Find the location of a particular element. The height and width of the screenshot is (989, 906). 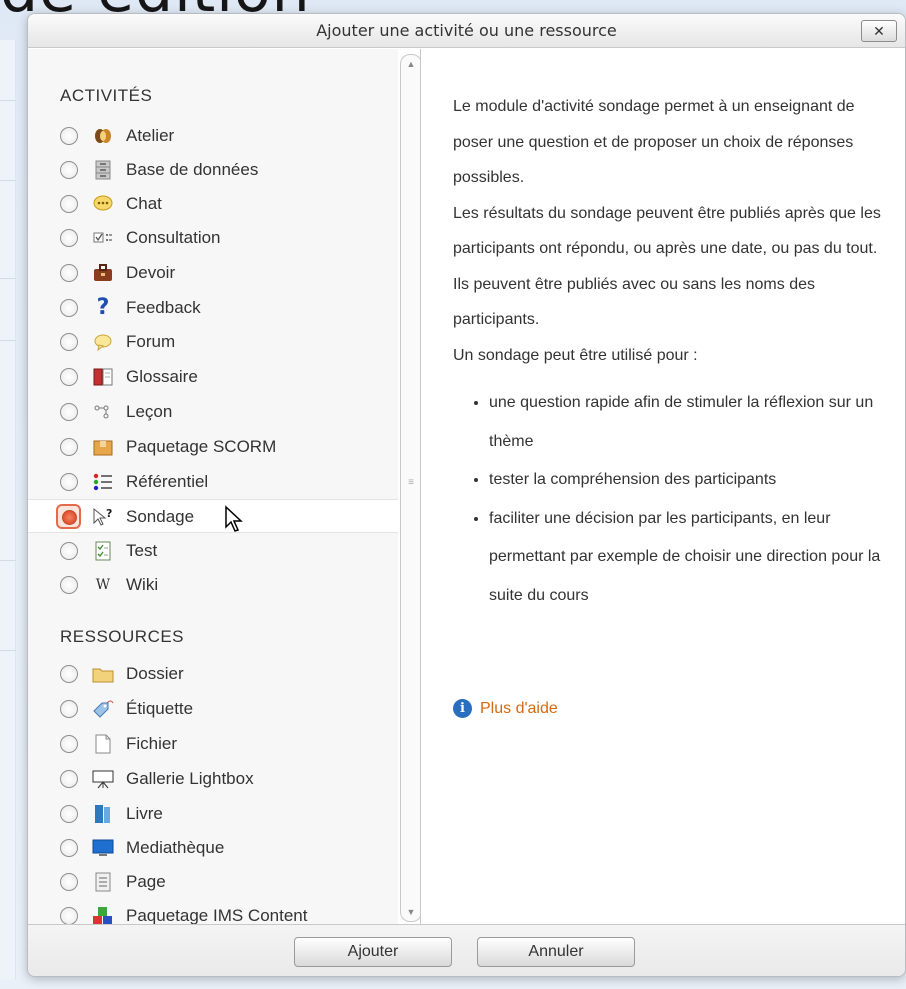

resources-section-label: RESSOURCES is located at coordinates (122, 636).